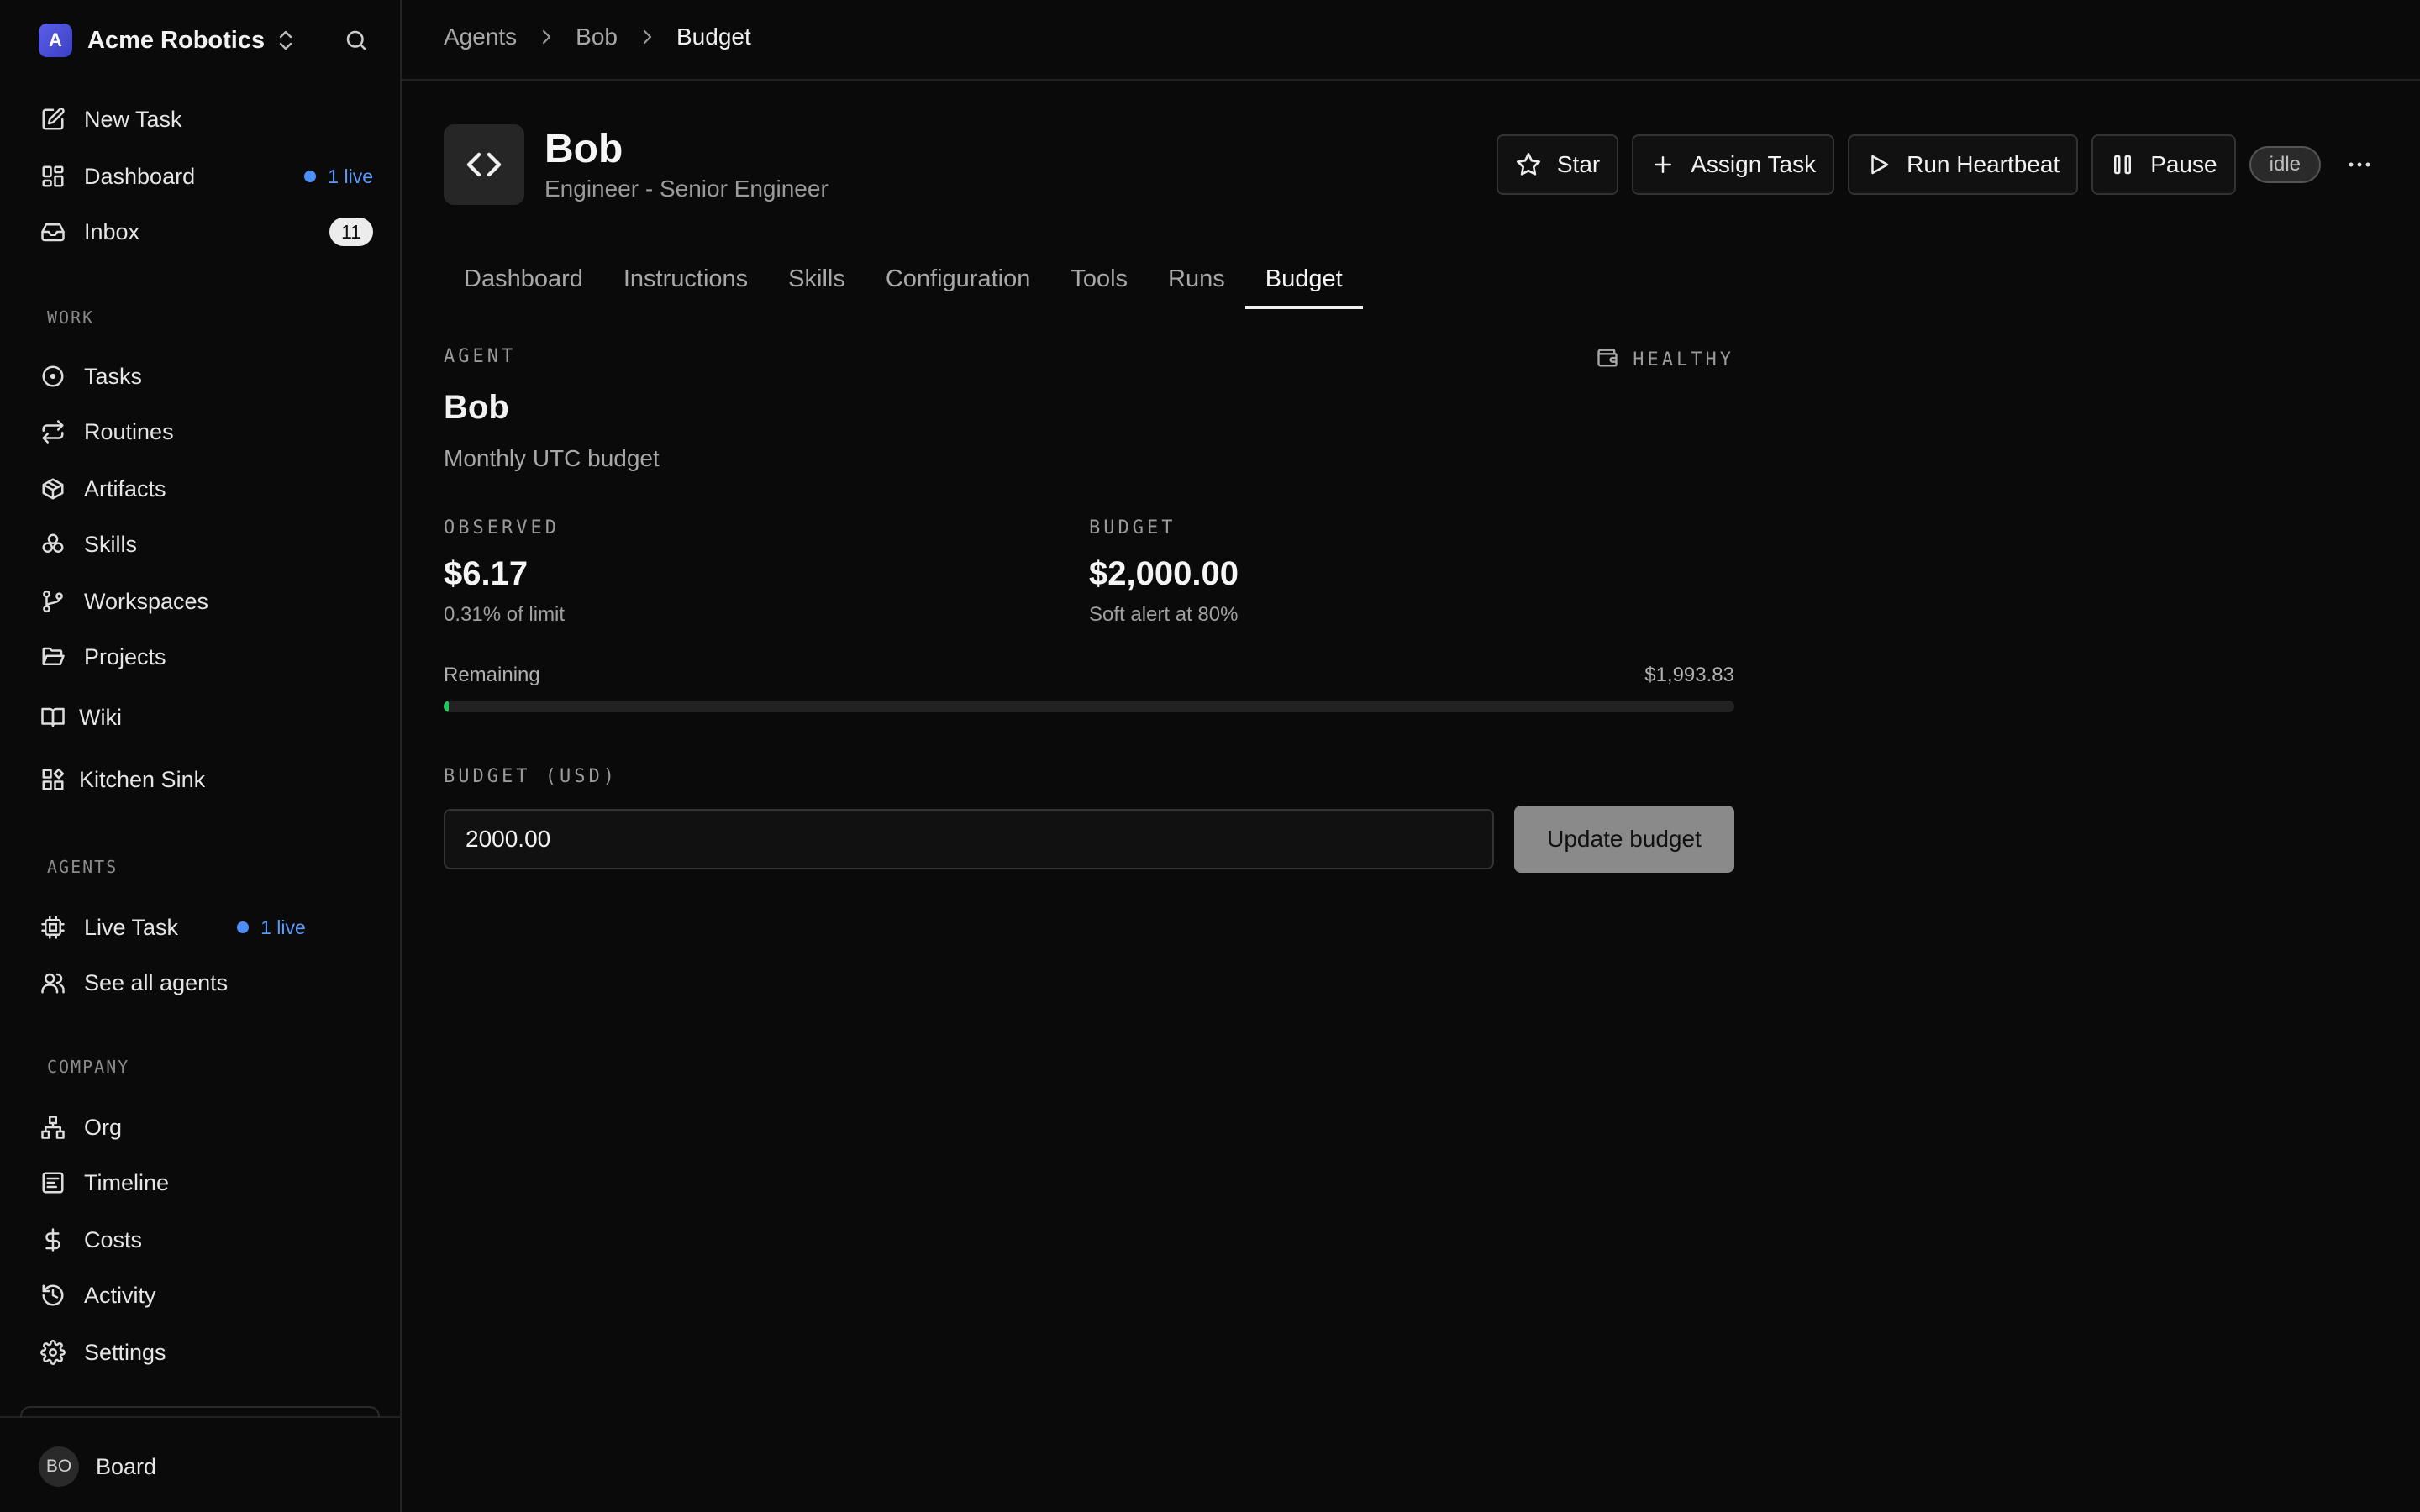 Image resolution: width=2420 pixels, height=1512 pixels. I want to click on repeat-icon, so click(53, 431).